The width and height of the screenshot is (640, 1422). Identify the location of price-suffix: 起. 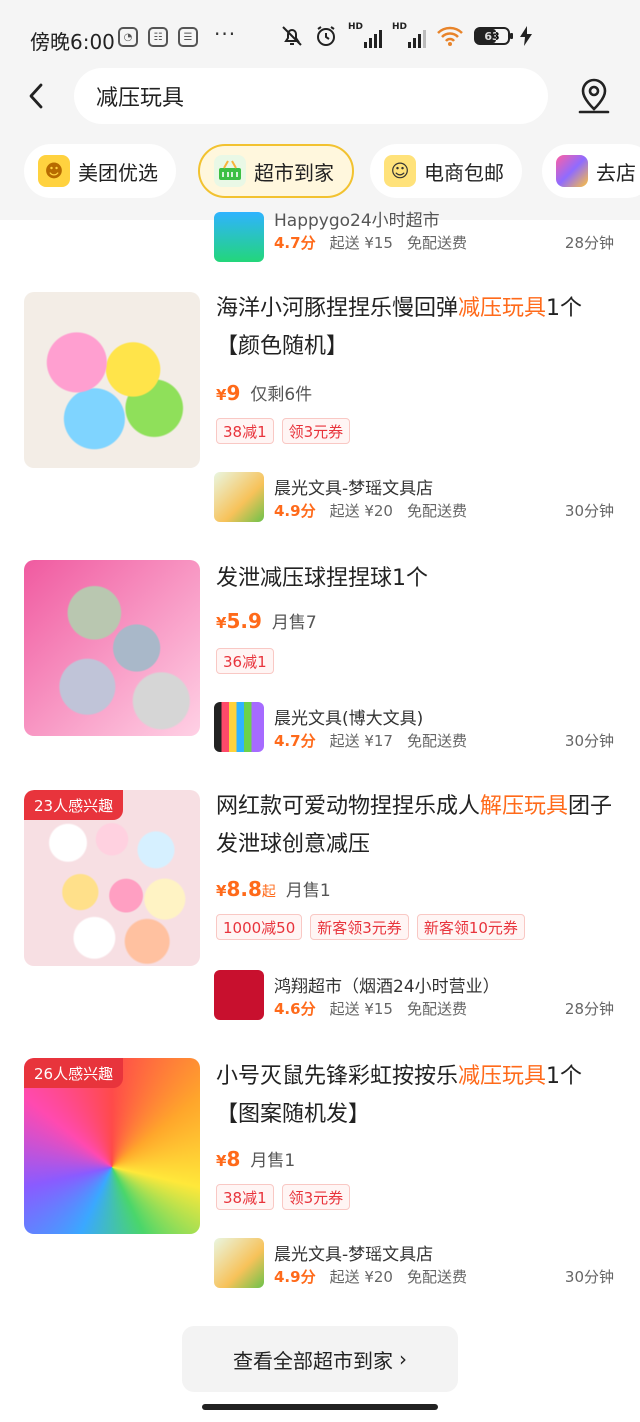
(268, 892).